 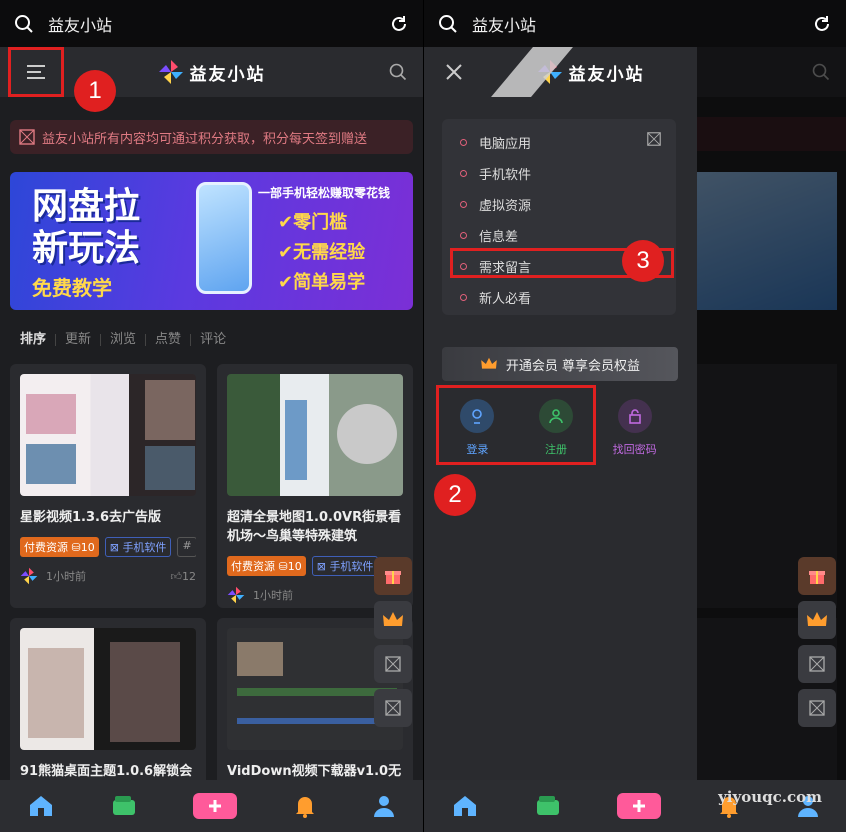 I want to click on close-icon, so click(x=454, y=72).